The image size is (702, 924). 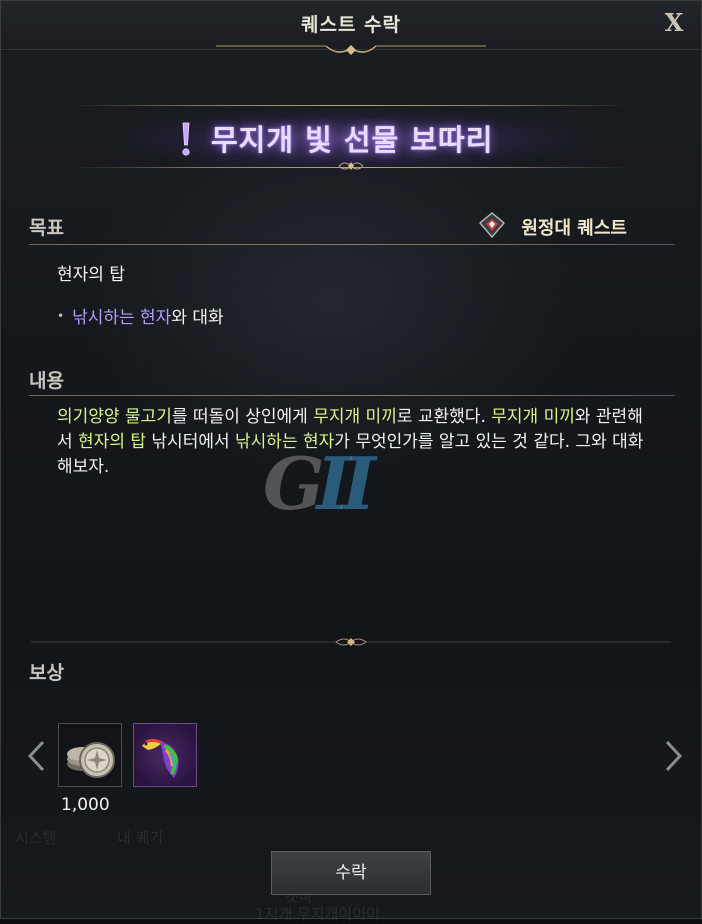 I want to click on objective-location: 현자의 탑, so click(x=91, y=275).